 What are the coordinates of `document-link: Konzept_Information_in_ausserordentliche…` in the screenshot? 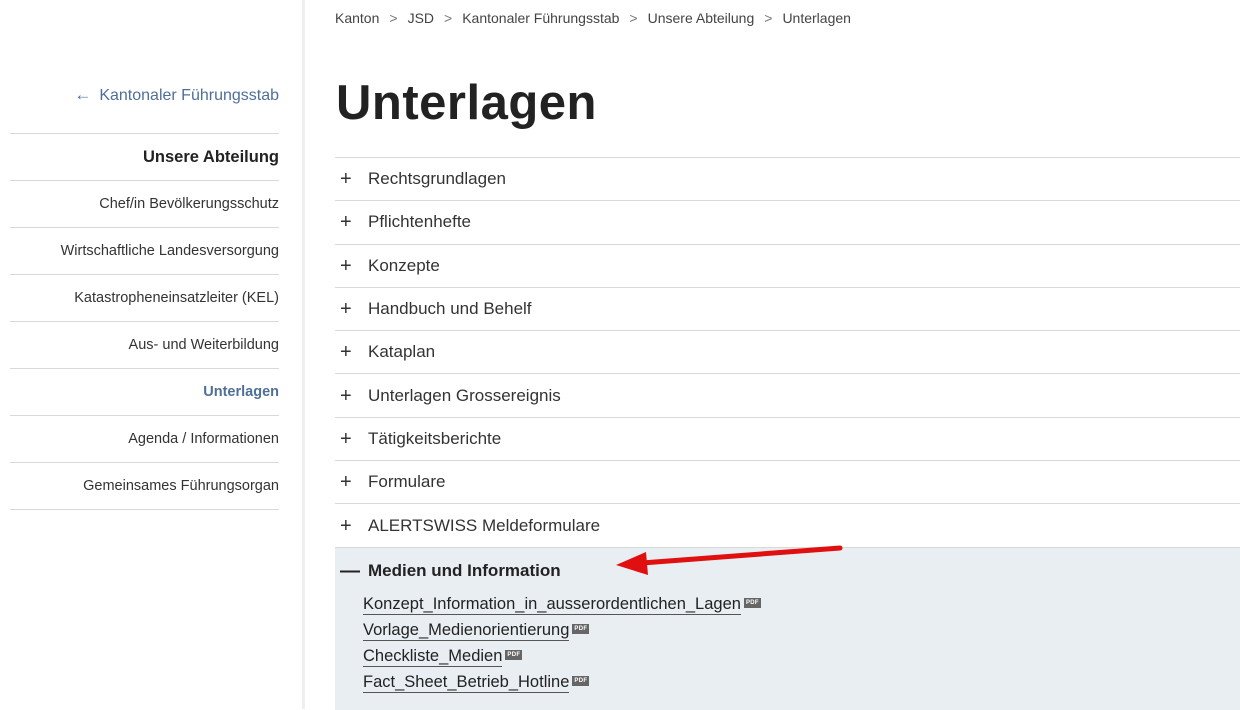 It's located at (552, 605).